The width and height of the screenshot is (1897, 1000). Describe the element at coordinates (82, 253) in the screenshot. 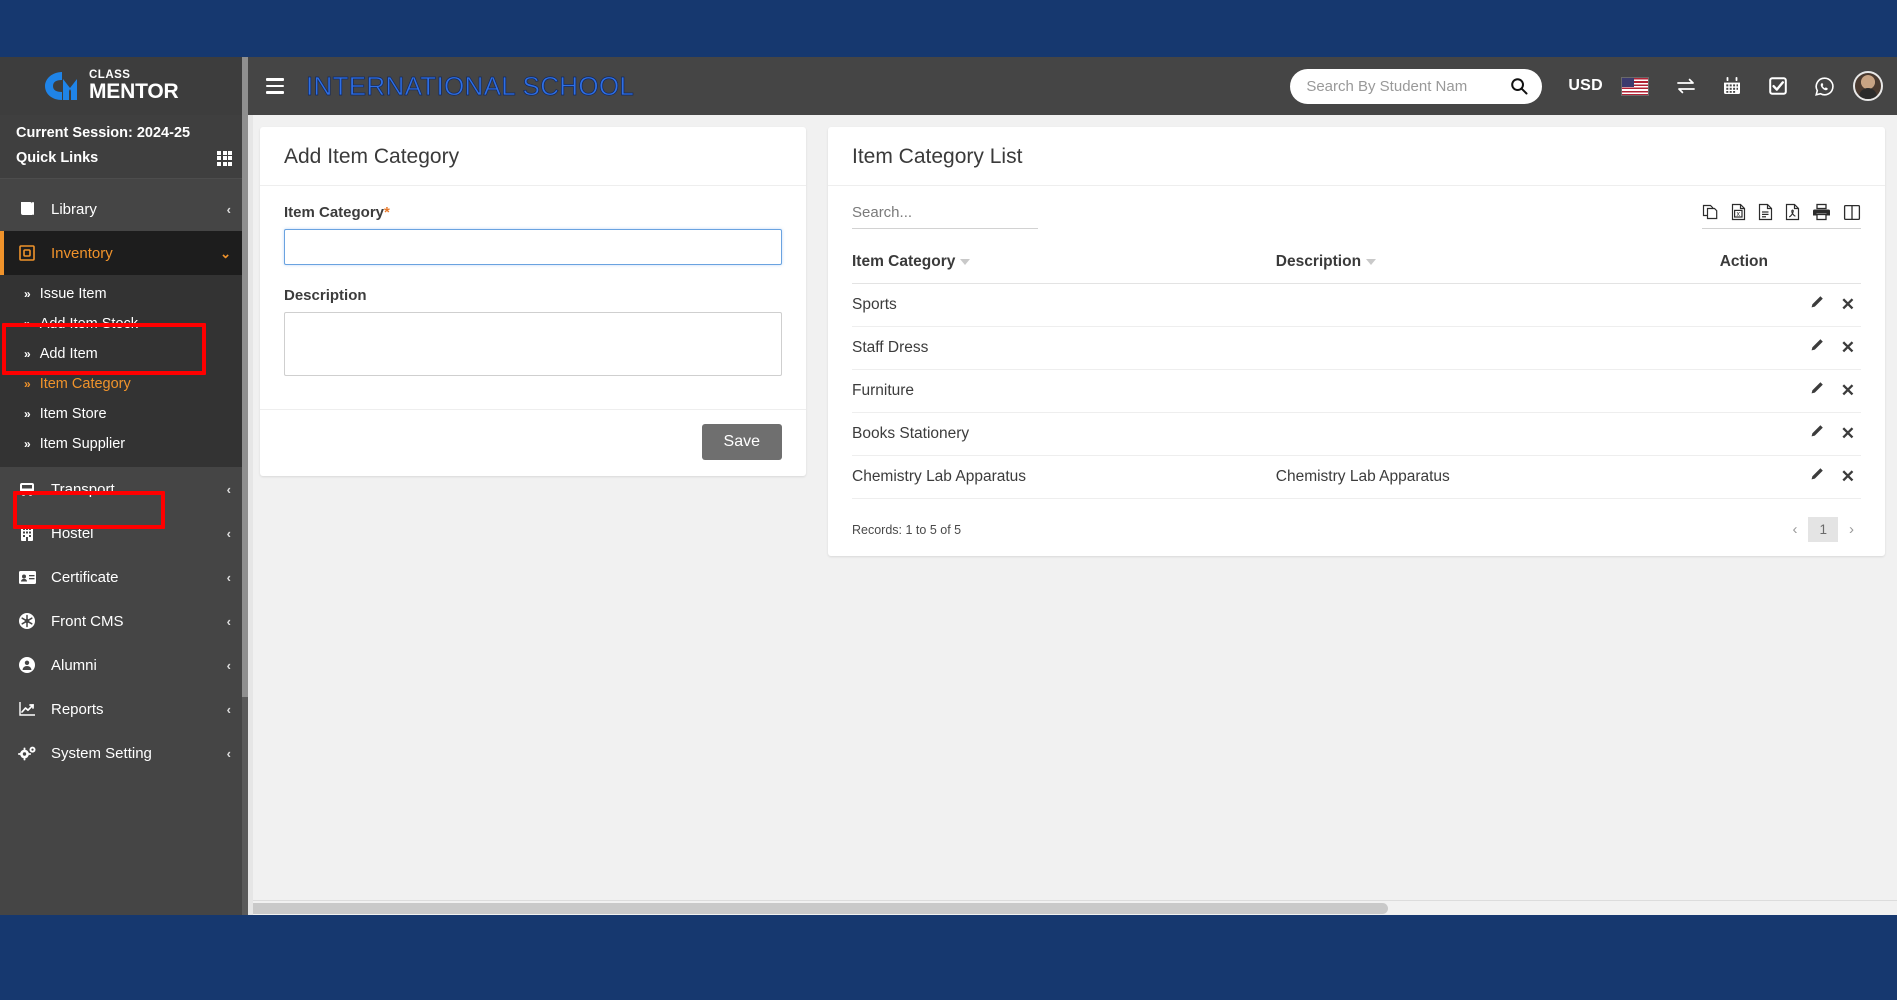

I see `sidebar-item-label: Inventory` at that location.